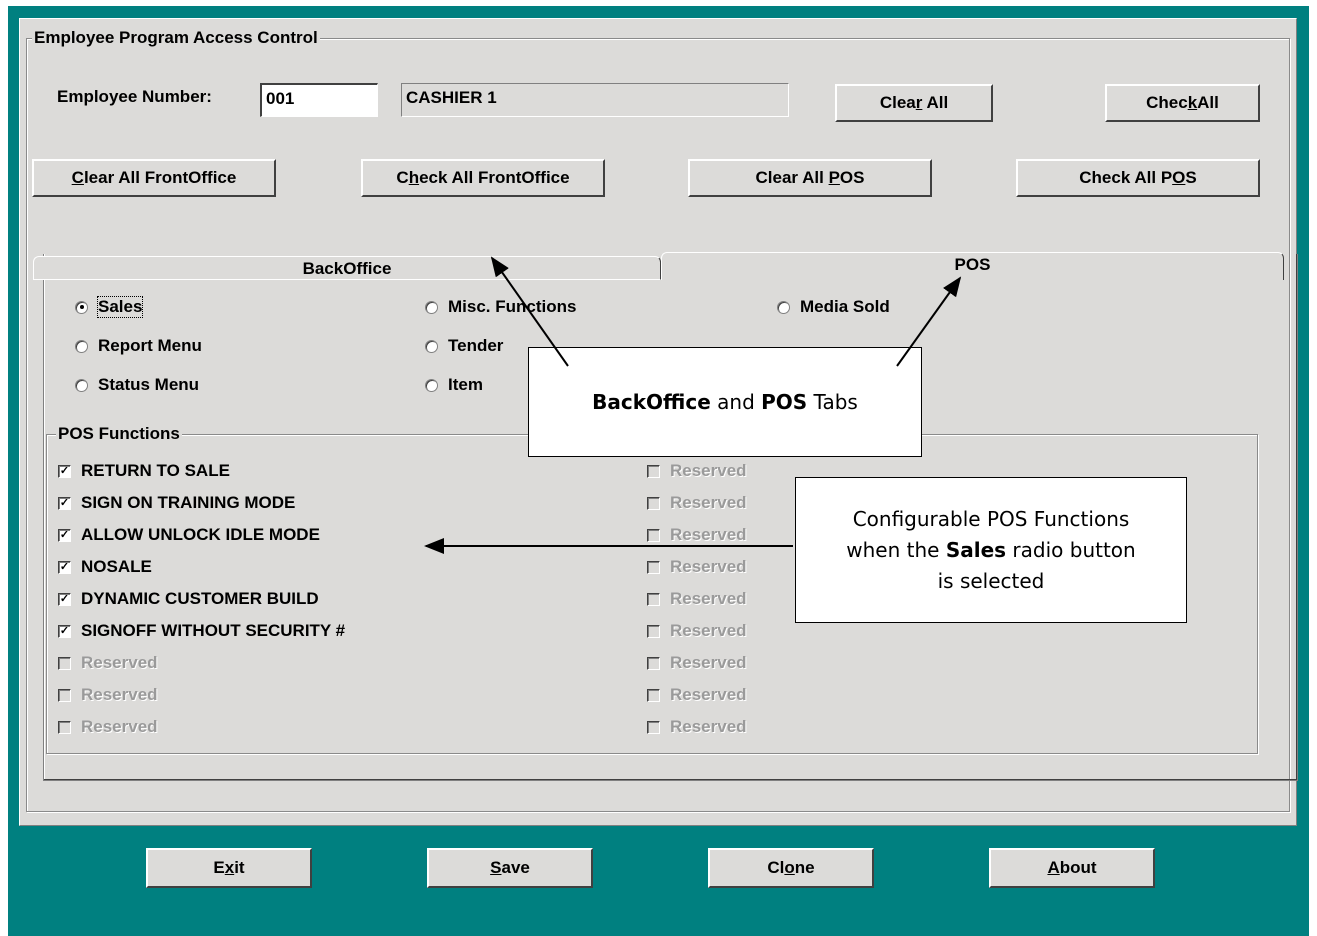 This screenshot has width=1317, height=936. What do you see at coordinates (693, 405) in the screenshot?
I see `callout-arrows` at bounding box center [693, 405].